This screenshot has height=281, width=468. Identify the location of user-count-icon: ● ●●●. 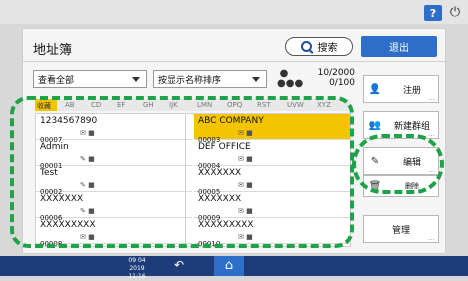
(290, 78).